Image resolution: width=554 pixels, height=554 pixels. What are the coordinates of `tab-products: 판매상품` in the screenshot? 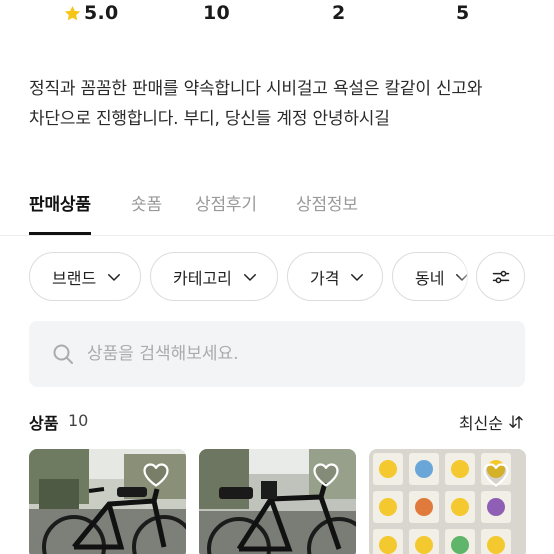 It's located at (60, 212).